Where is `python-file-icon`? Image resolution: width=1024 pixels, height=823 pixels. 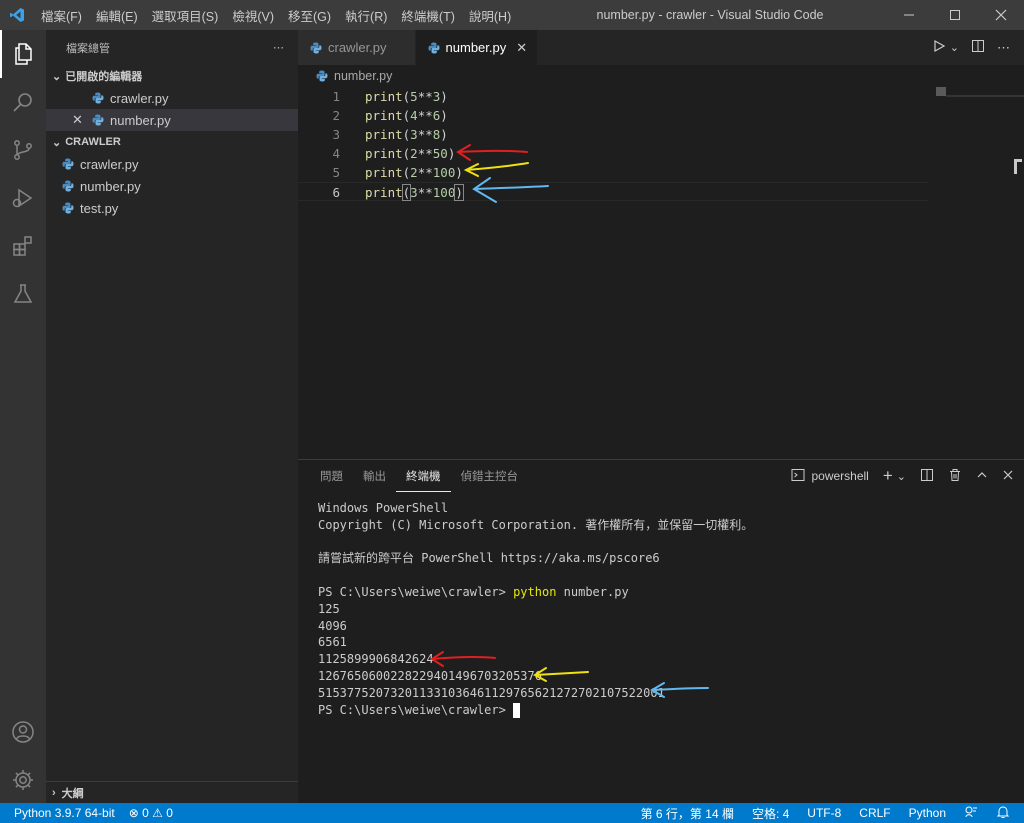 python-file-icon is located at coordinates (68, 208).